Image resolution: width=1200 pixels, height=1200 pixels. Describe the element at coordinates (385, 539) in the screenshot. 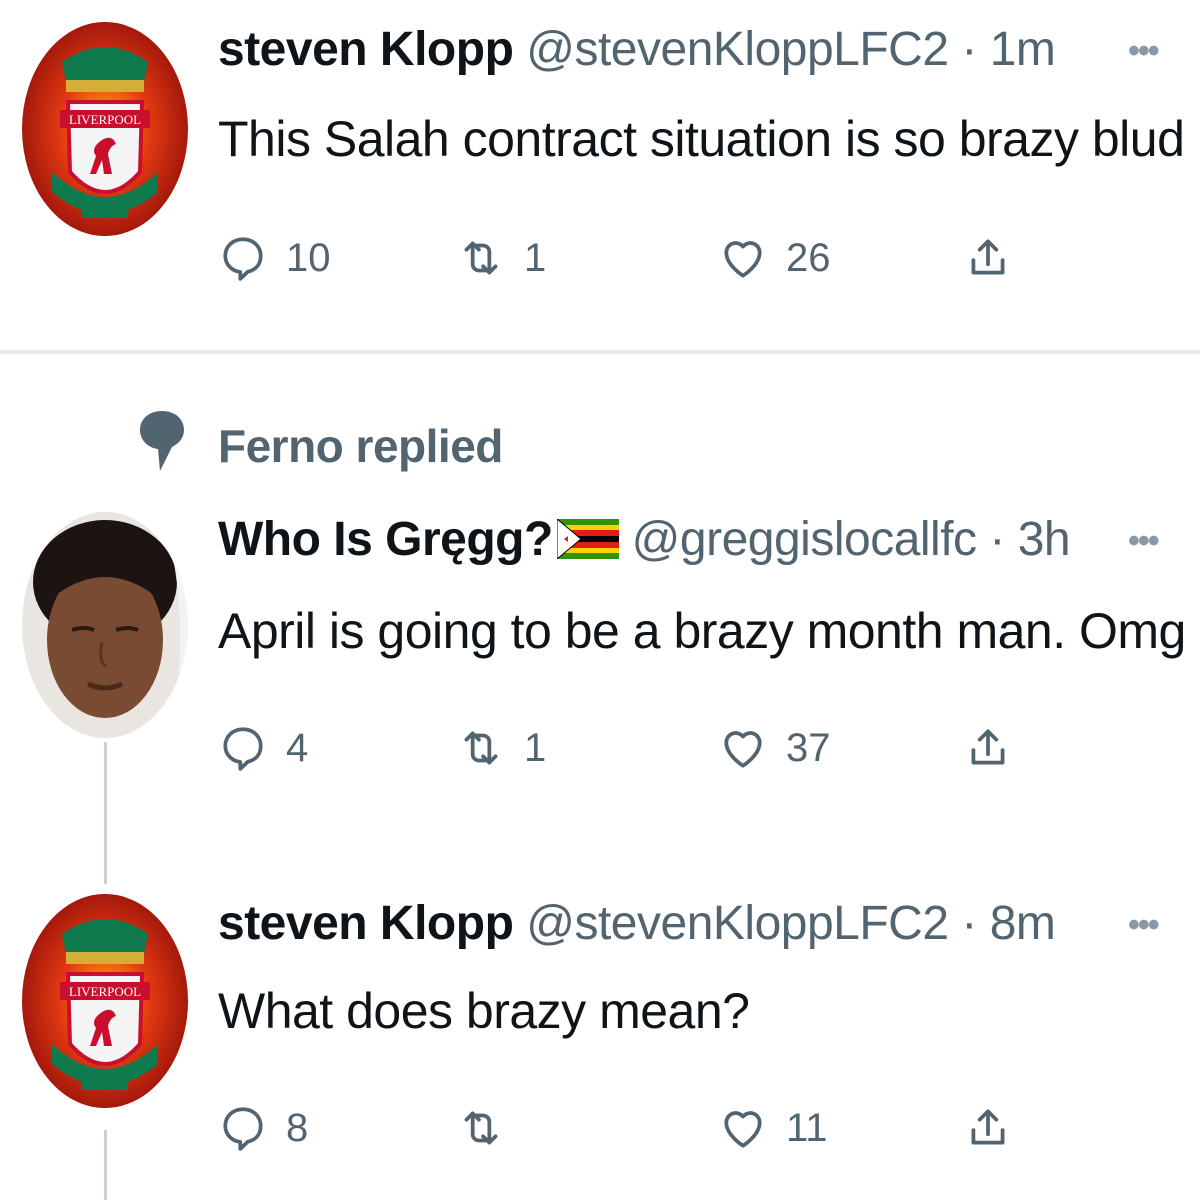

I see `display-name: Who Is Gręgg?` at that location.